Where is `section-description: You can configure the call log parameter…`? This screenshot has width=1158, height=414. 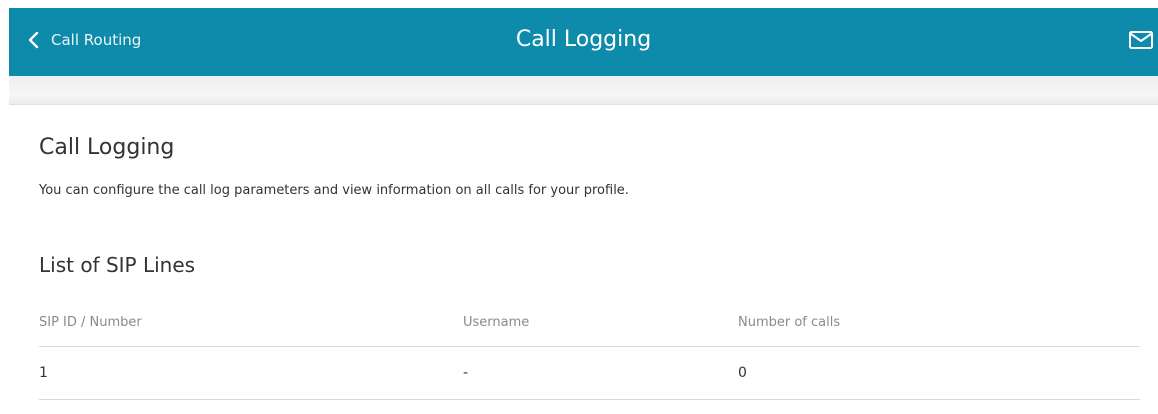 section-description: You can configure the call log parameter… is located at coordinates (334, 190).